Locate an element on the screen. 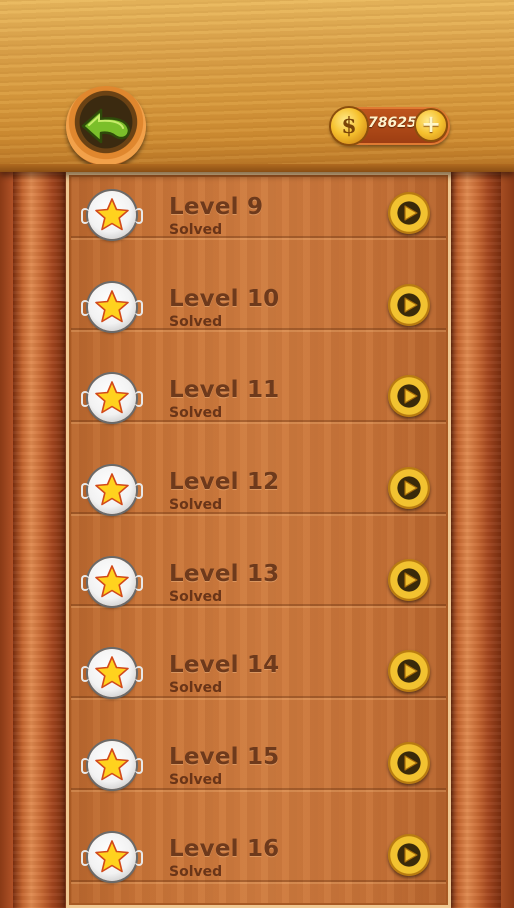  level-title: Level 13 is located at coordinates (224, 574).